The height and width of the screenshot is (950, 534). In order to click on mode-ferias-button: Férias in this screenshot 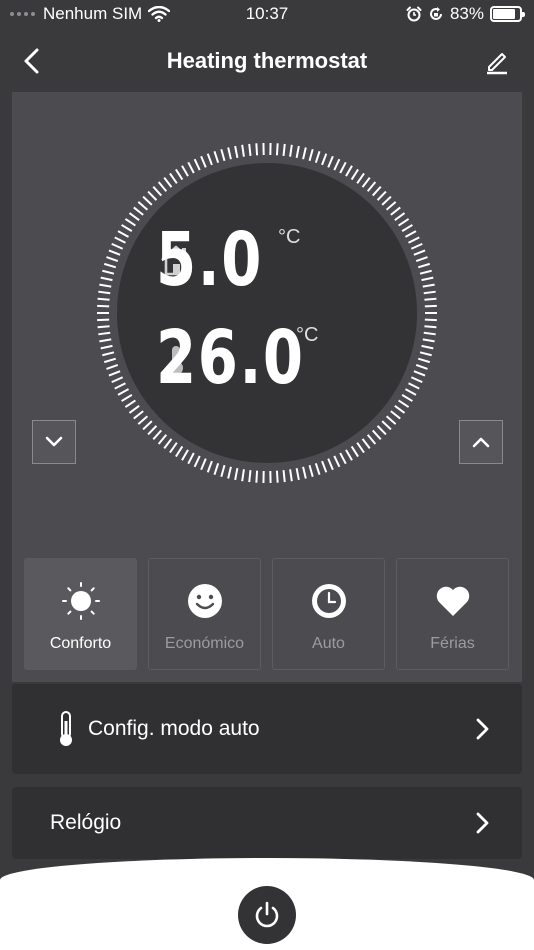, I will do `click(452, 614)`.